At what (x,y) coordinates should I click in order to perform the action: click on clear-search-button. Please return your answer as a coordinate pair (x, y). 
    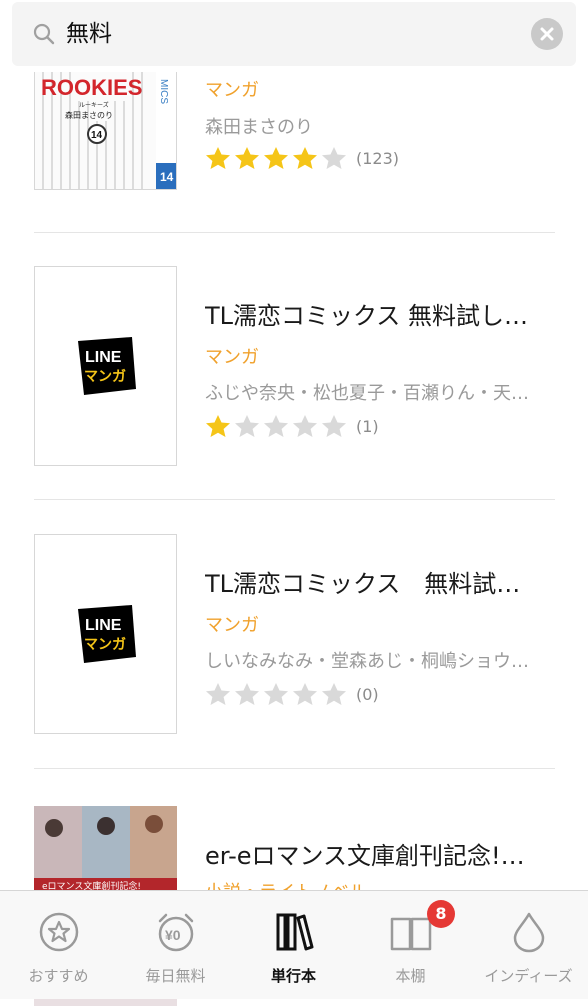
    Looking at the image, I should click on (547, 34).